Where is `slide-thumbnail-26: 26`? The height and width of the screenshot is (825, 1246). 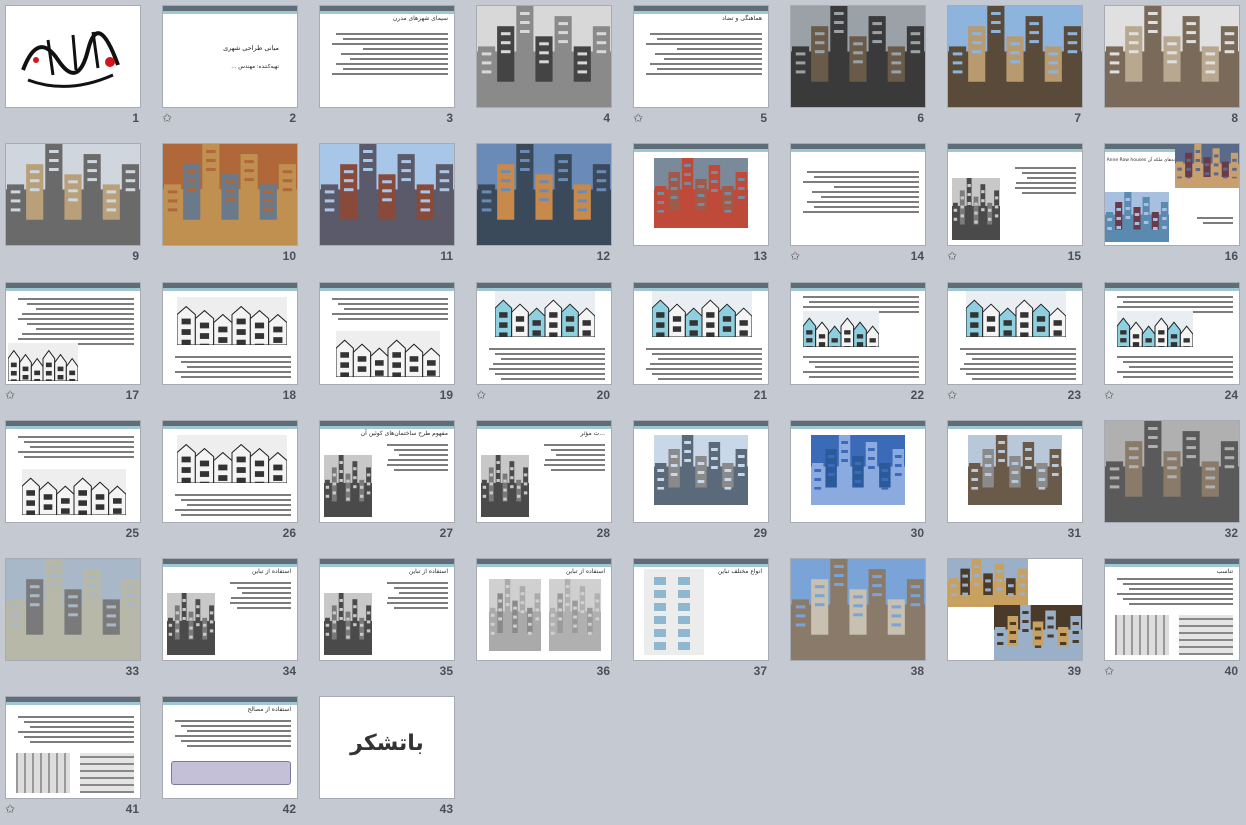
slide-thumbnail-26: 26 is located at coordinates (230, 481).